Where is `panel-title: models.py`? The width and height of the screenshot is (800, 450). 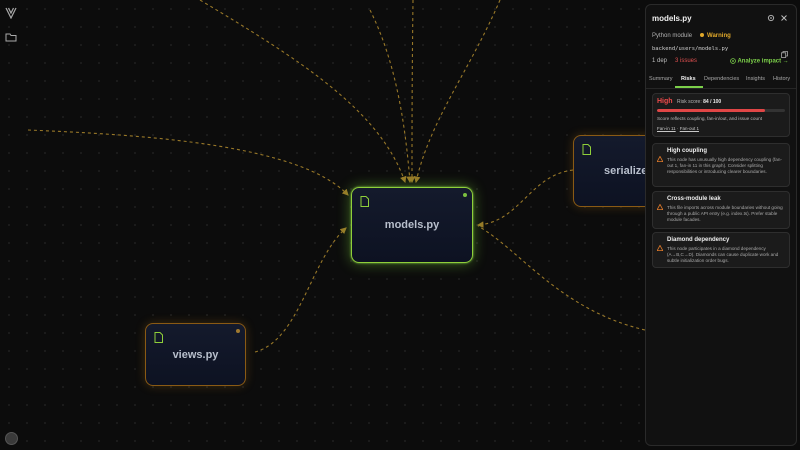 panel-title: models.py is located at coordinates (672, 18).